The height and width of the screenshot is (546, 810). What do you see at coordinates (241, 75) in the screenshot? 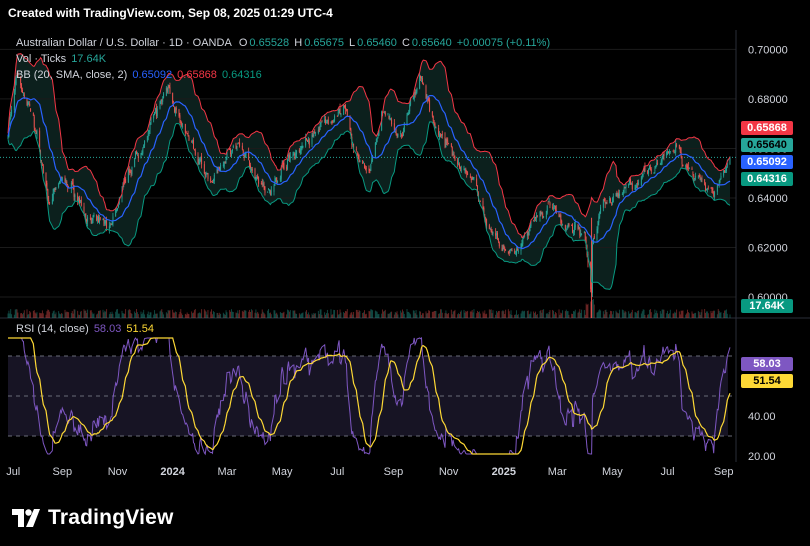
I see `bb-lower-value: 0.64316` at bounding box center [241, 75].